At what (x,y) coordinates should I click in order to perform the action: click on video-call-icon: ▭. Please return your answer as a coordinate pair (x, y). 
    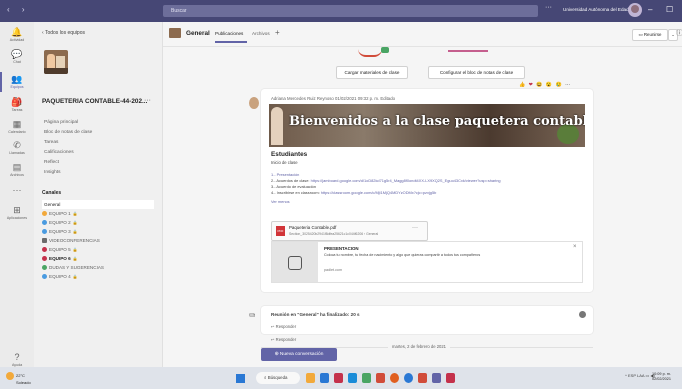
    Looking at the image, I should click on (252, 315).